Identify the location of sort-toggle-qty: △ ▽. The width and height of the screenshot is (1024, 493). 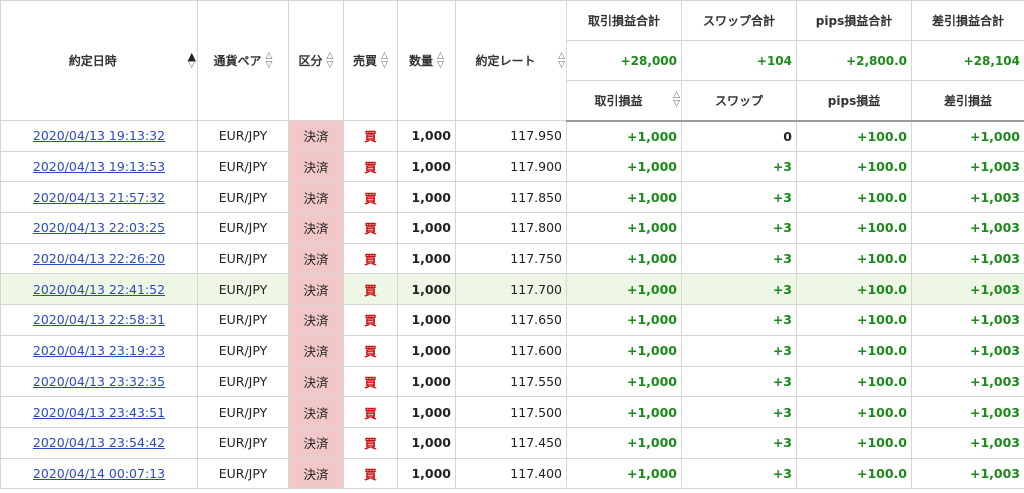
(440, 60).